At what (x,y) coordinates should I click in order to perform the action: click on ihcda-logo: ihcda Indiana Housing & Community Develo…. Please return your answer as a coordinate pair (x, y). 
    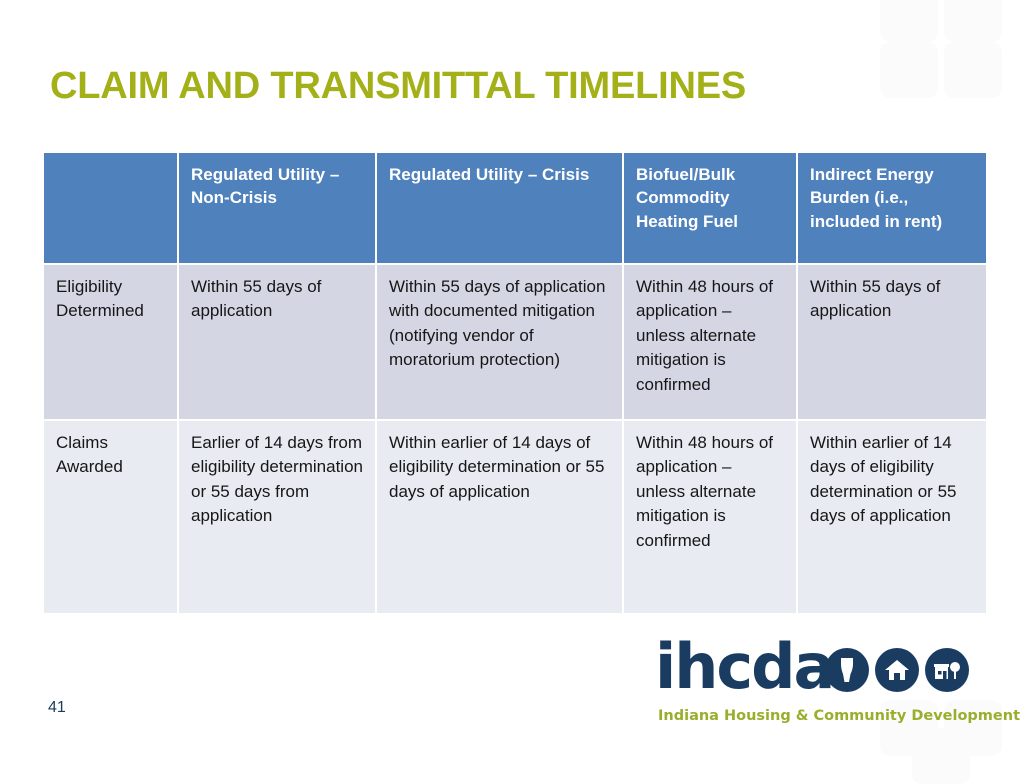
    Looking at the image, I should click on (839, 684).